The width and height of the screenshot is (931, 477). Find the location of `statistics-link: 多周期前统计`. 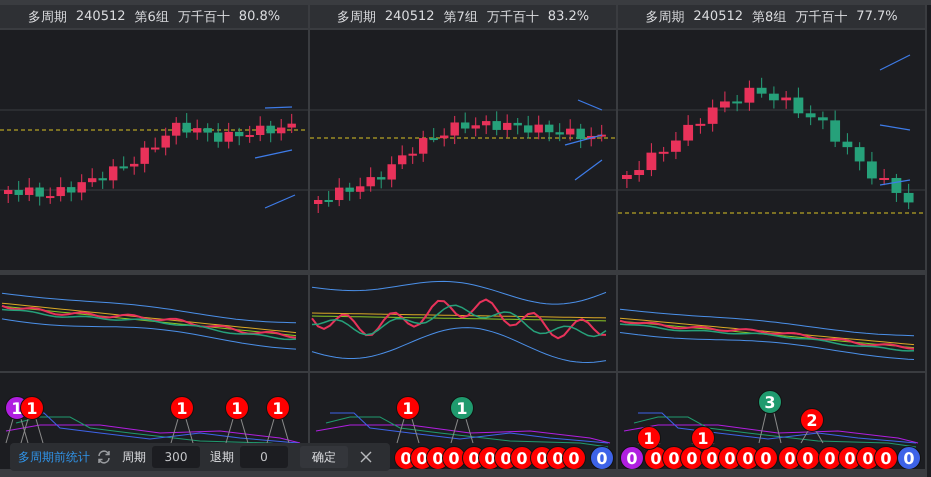

statistics-link: 多周期前统计 is located at coordinates (54, 457).